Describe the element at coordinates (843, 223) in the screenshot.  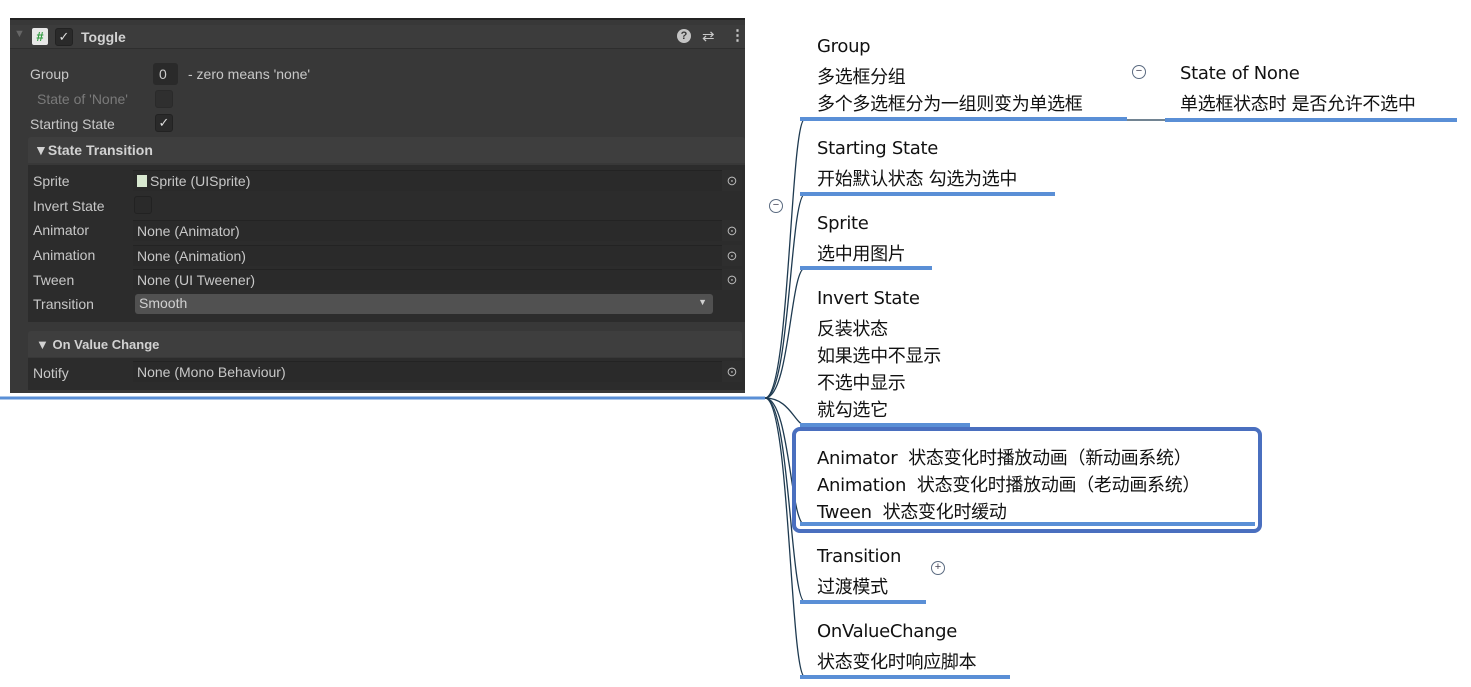
I see `node-title: Sprite` at that location.